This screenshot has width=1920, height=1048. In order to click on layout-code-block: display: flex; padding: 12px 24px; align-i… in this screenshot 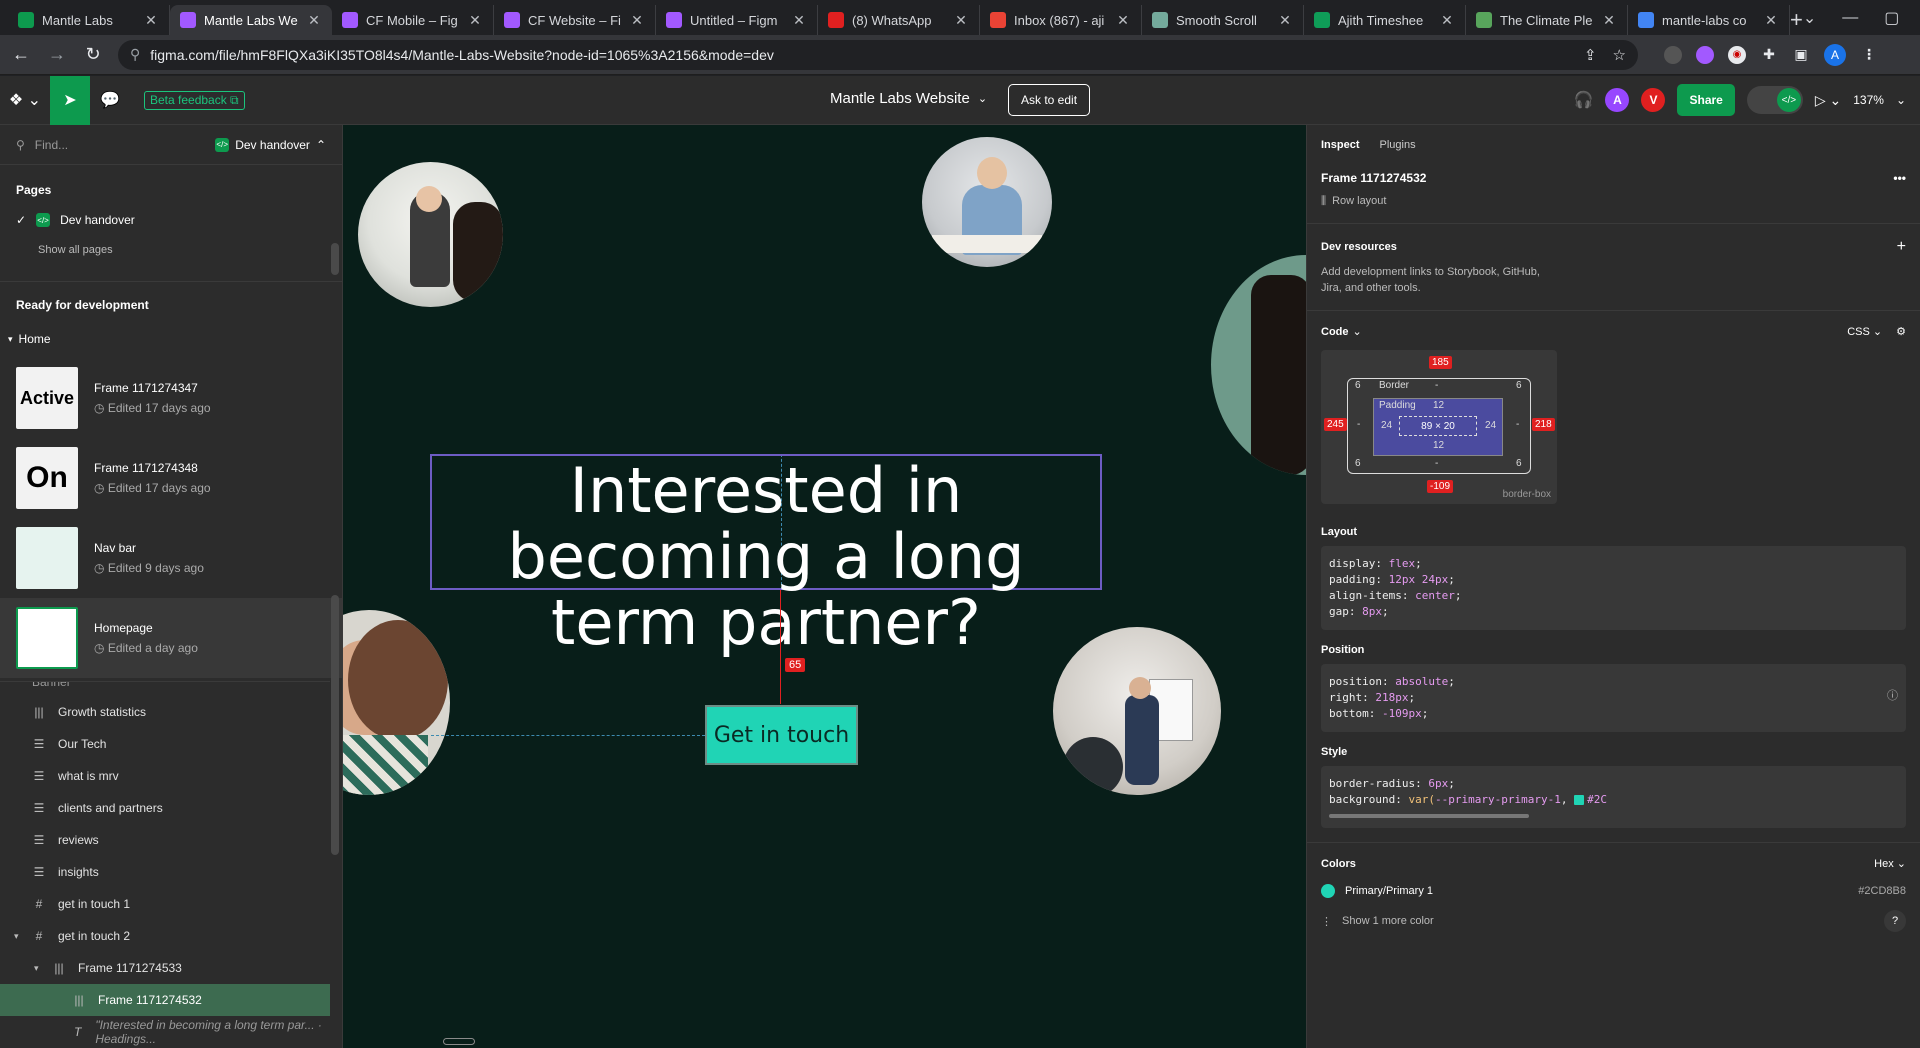, I will do `click(1613, 588)`.